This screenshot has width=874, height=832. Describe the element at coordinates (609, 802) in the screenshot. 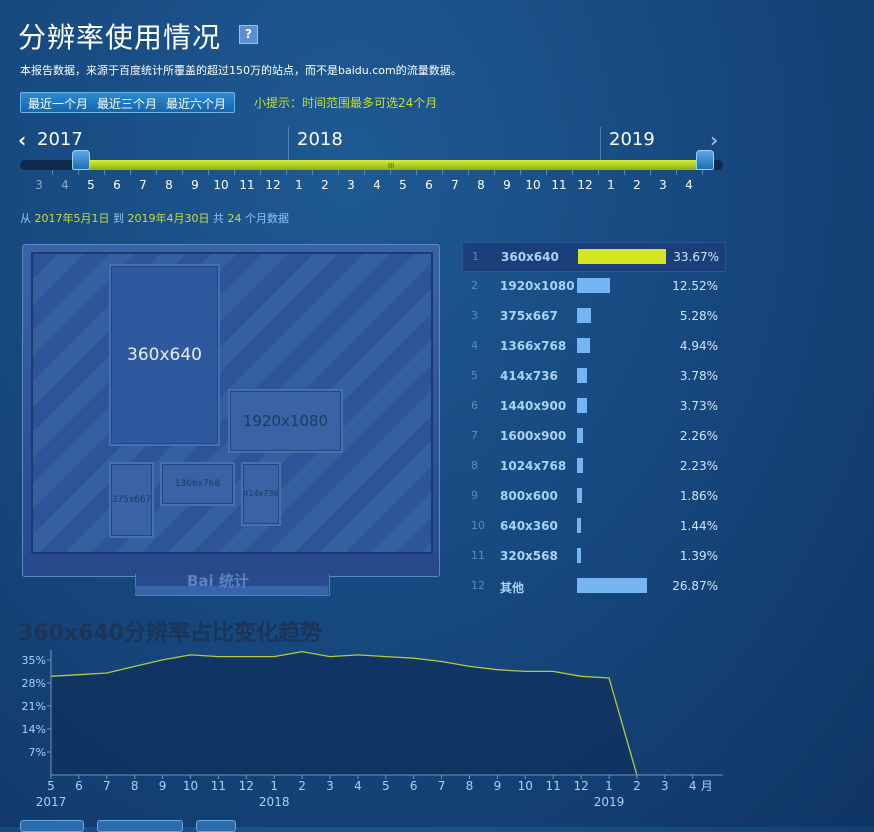

I see `x-year-label: 2019` at that location.